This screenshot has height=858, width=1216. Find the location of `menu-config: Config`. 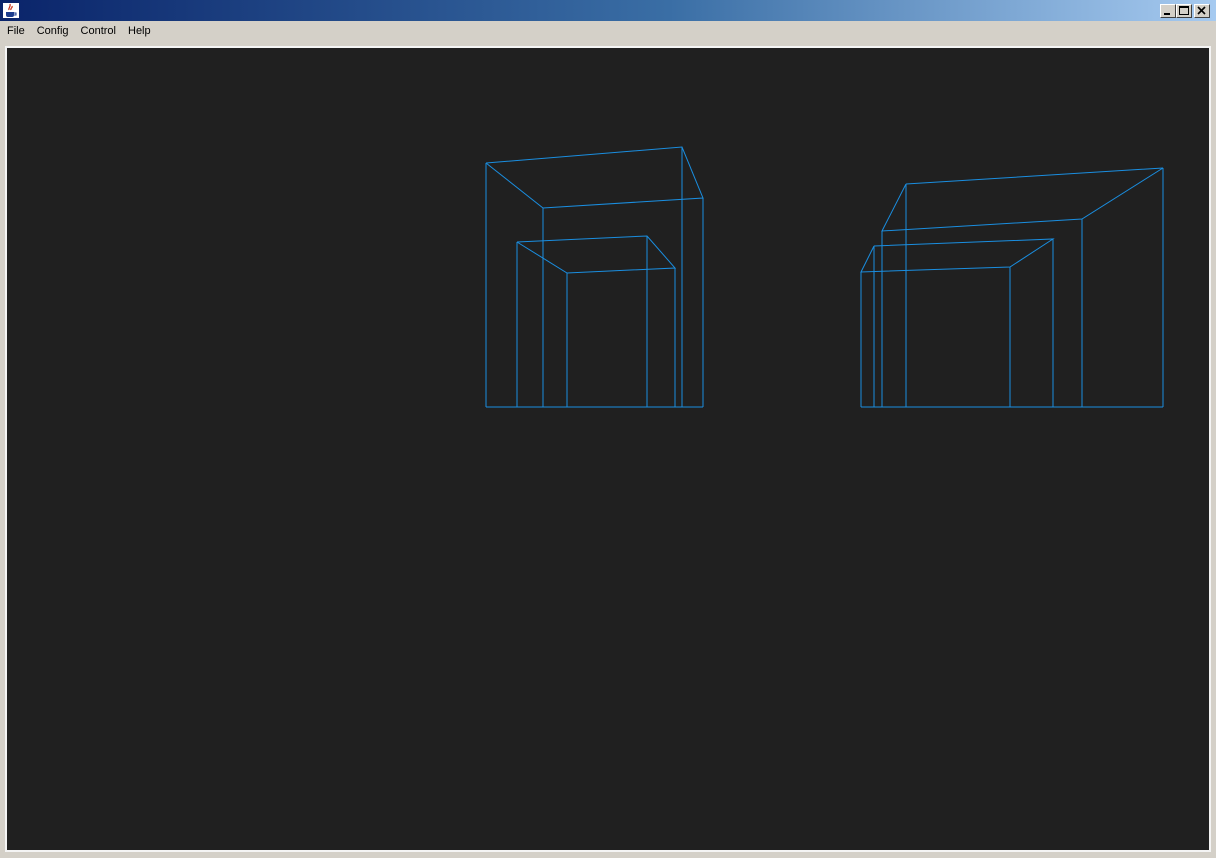

menu-config: Config is located at coordinates (53, 31).